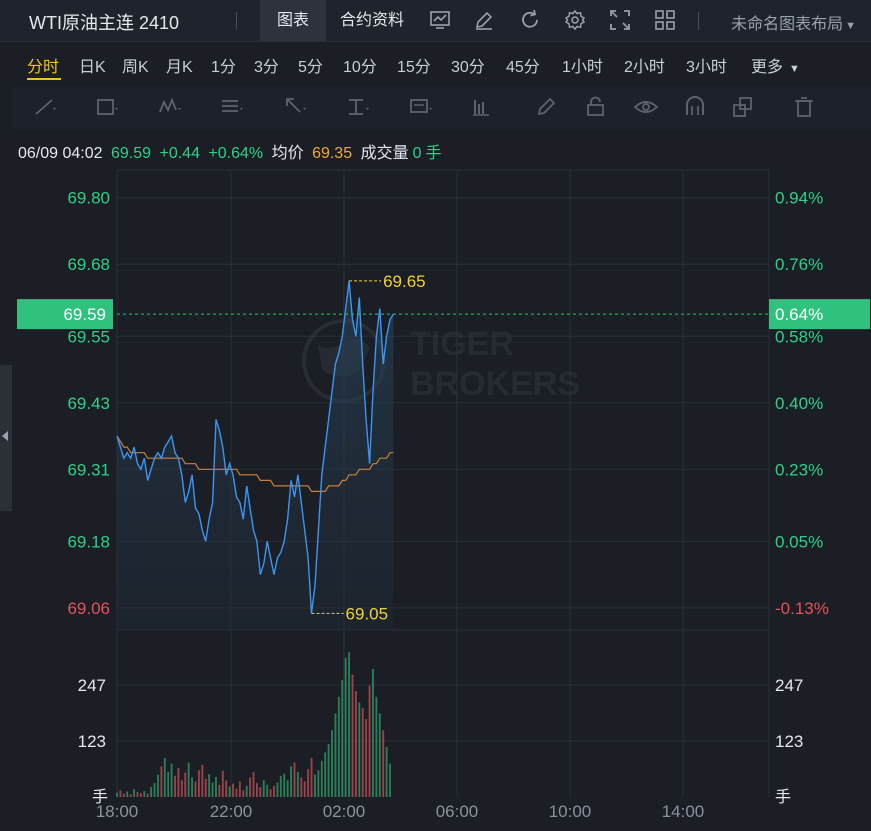 This screenshot has width=871, height=831. Describe the element at coordinates (620, 20) in the screenshot. I see `fullscreen-icon` at that location.